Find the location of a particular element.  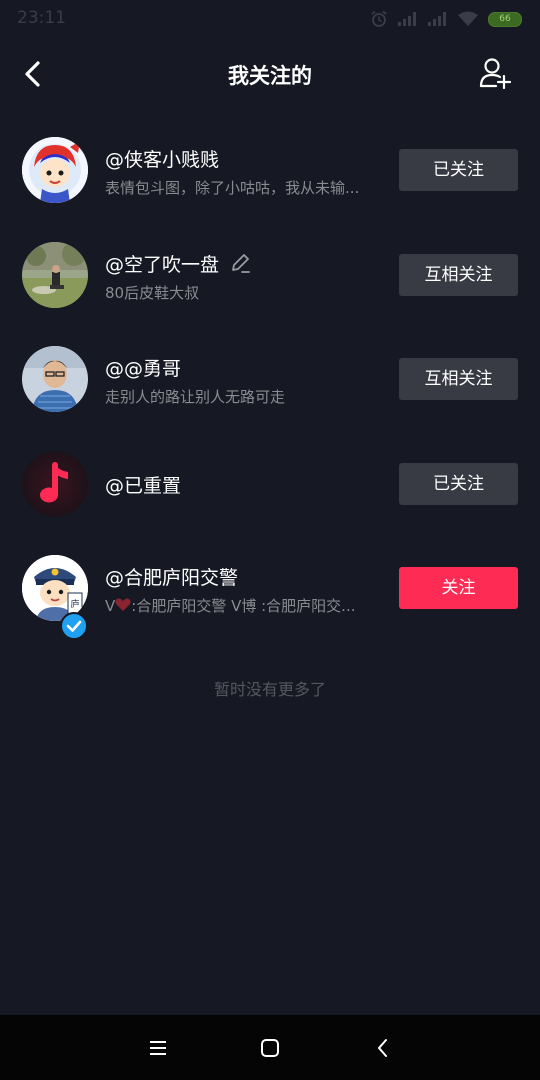

desc-prefix: V is located at coordinates (110, 606).